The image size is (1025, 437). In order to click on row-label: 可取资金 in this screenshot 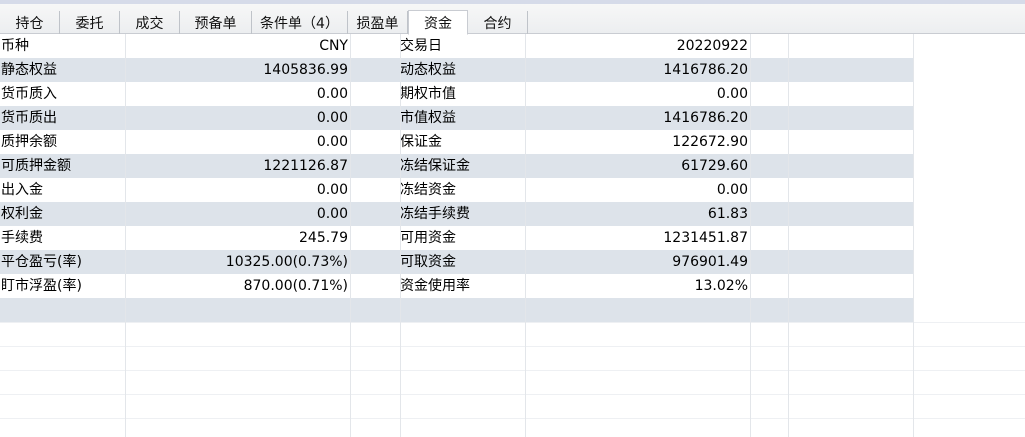, I will do `click(428, 262)`.